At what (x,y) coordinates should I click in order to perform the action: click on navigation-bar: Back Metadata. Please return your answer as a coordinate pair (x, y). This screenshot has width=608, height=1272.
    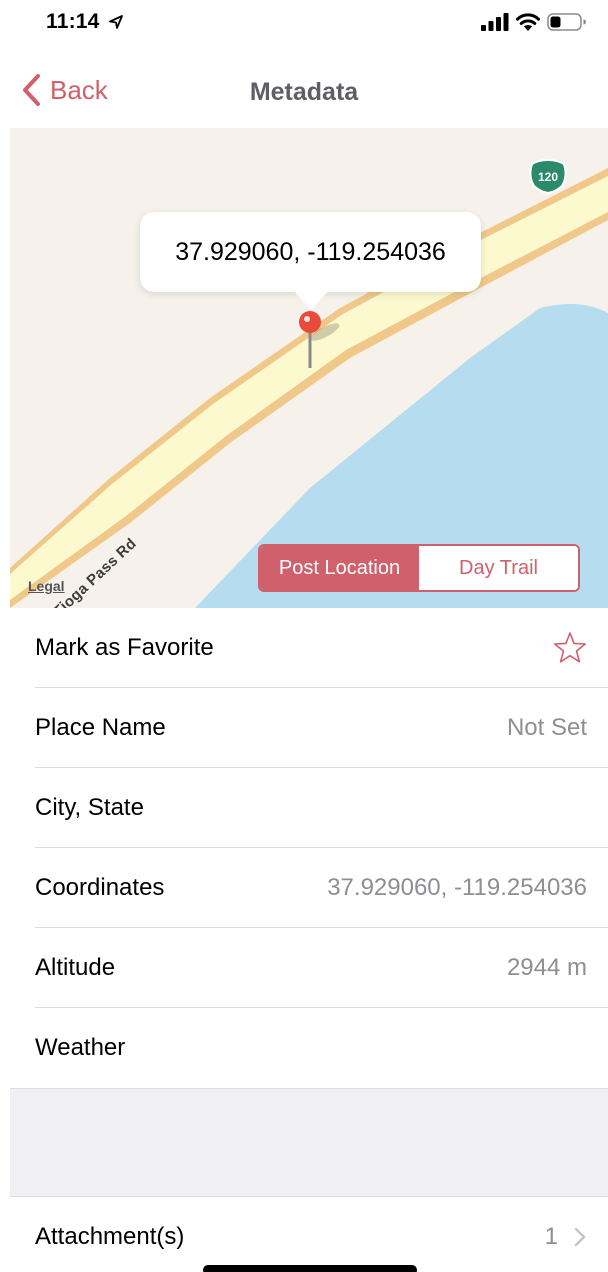
    Looking at the image, I should click on (304, 90).